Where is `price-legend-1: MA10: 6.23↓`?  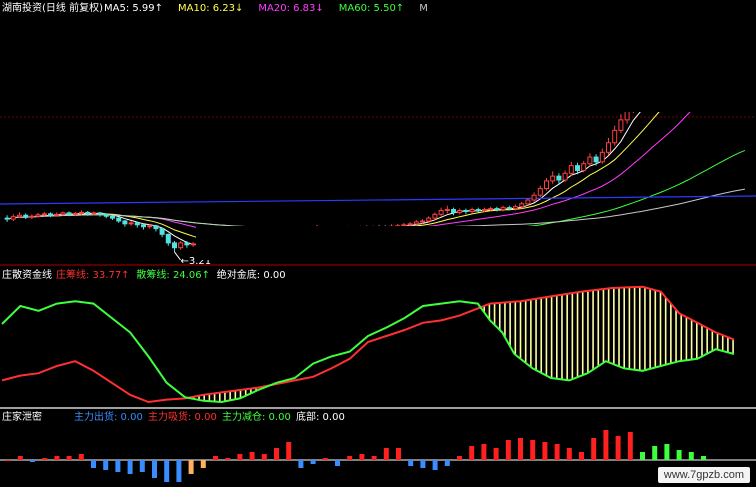 price-legend-1: MA10: 6.23↓ is located at coordinates (210, 8).